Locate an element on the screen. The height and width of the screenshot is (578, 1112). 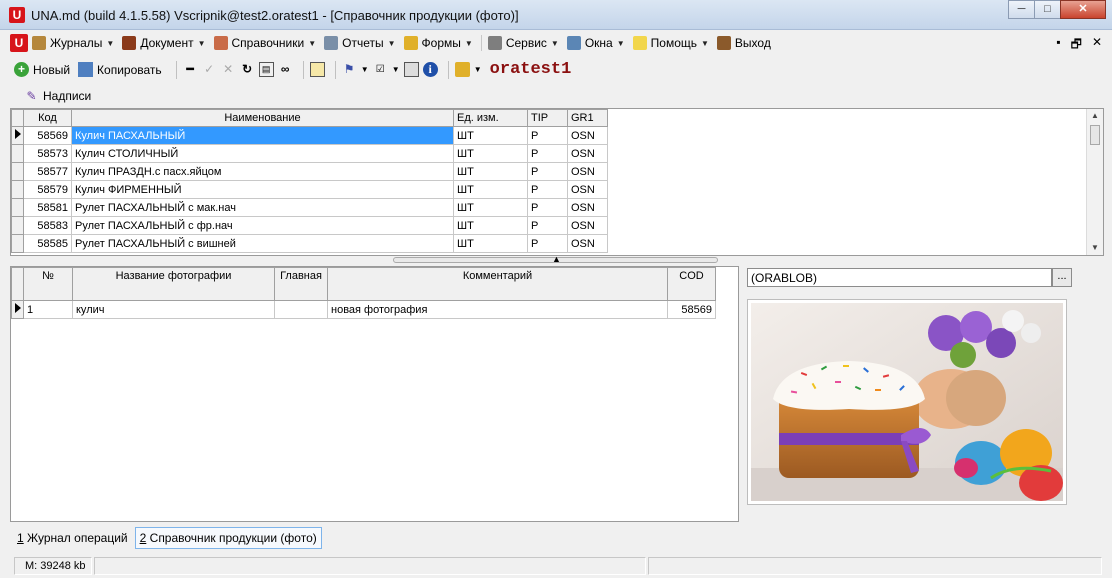
cell-name: Рулет ПАСХАЛЬНЫЙ с мак.нач is located at coordinates (262, 207).